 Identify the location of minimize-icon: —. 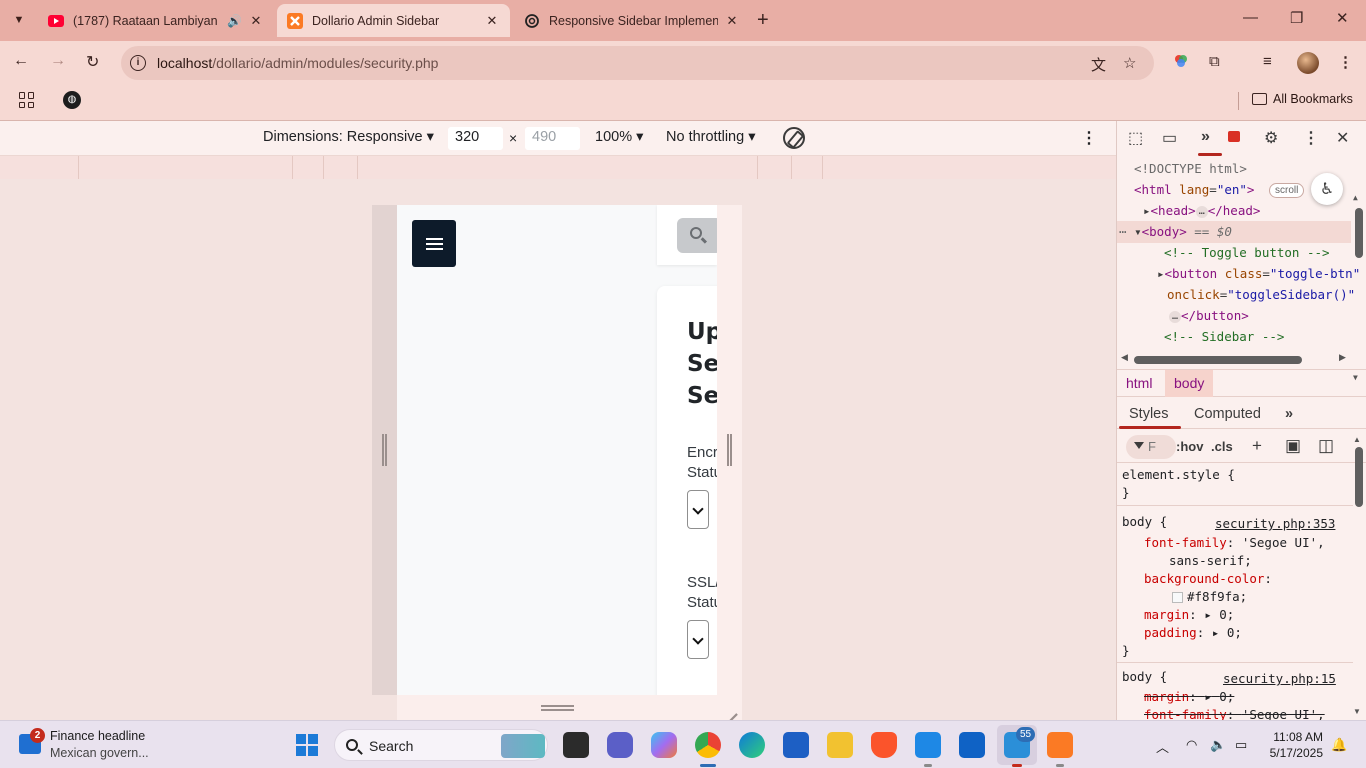
(1250, 17).